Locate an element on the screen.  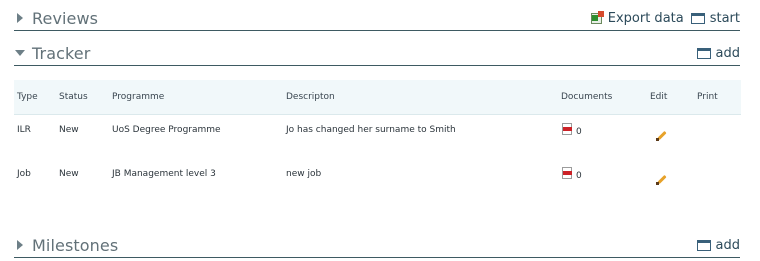
milestones-add-button: add is located at coordinates (718, 245).